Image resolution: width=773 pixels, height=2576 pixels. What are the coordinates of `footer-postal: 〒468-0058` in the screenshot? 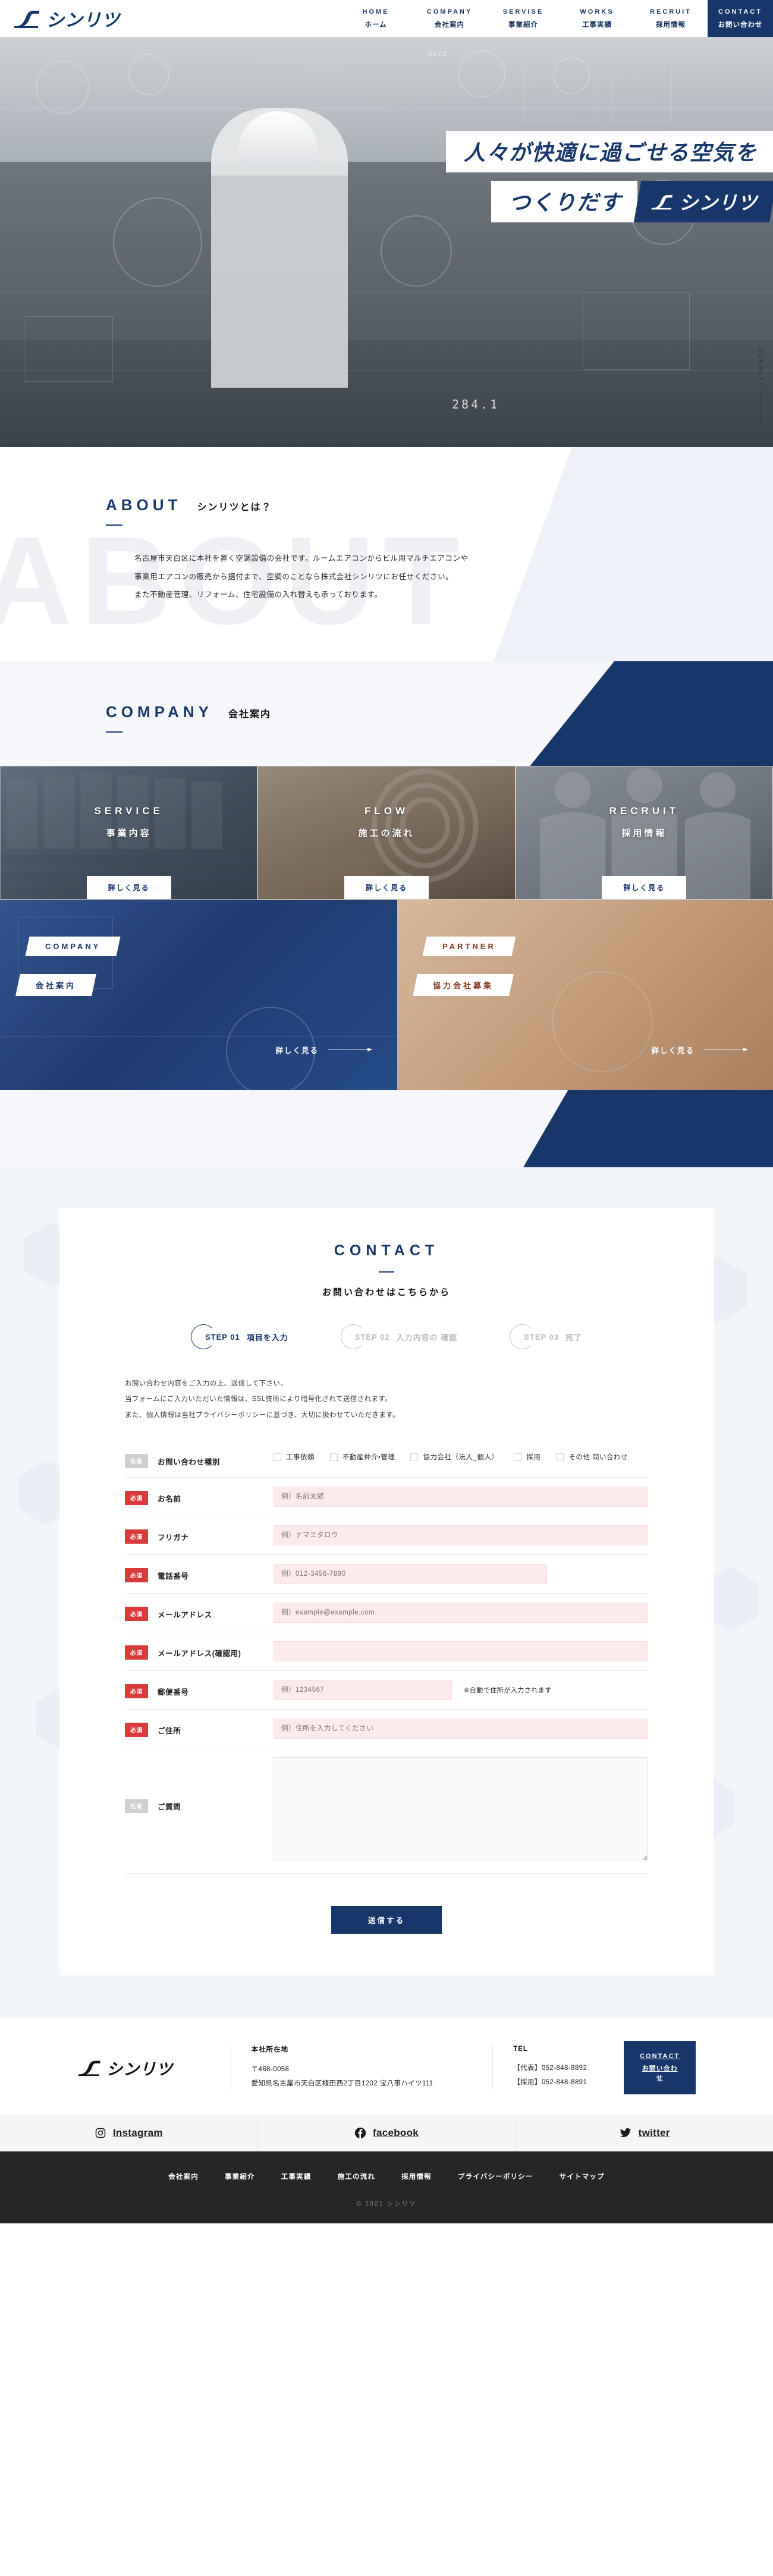 It's located at (270, 2070).